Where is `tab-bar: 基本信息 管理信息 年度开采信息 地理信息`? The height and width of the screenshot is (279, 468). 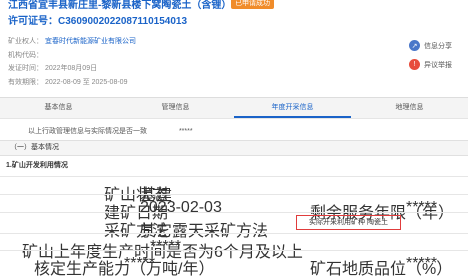
tab-bar: 基本信息 管理信息 年度开采信息 地理信息 is located at coordinates (234, 108).